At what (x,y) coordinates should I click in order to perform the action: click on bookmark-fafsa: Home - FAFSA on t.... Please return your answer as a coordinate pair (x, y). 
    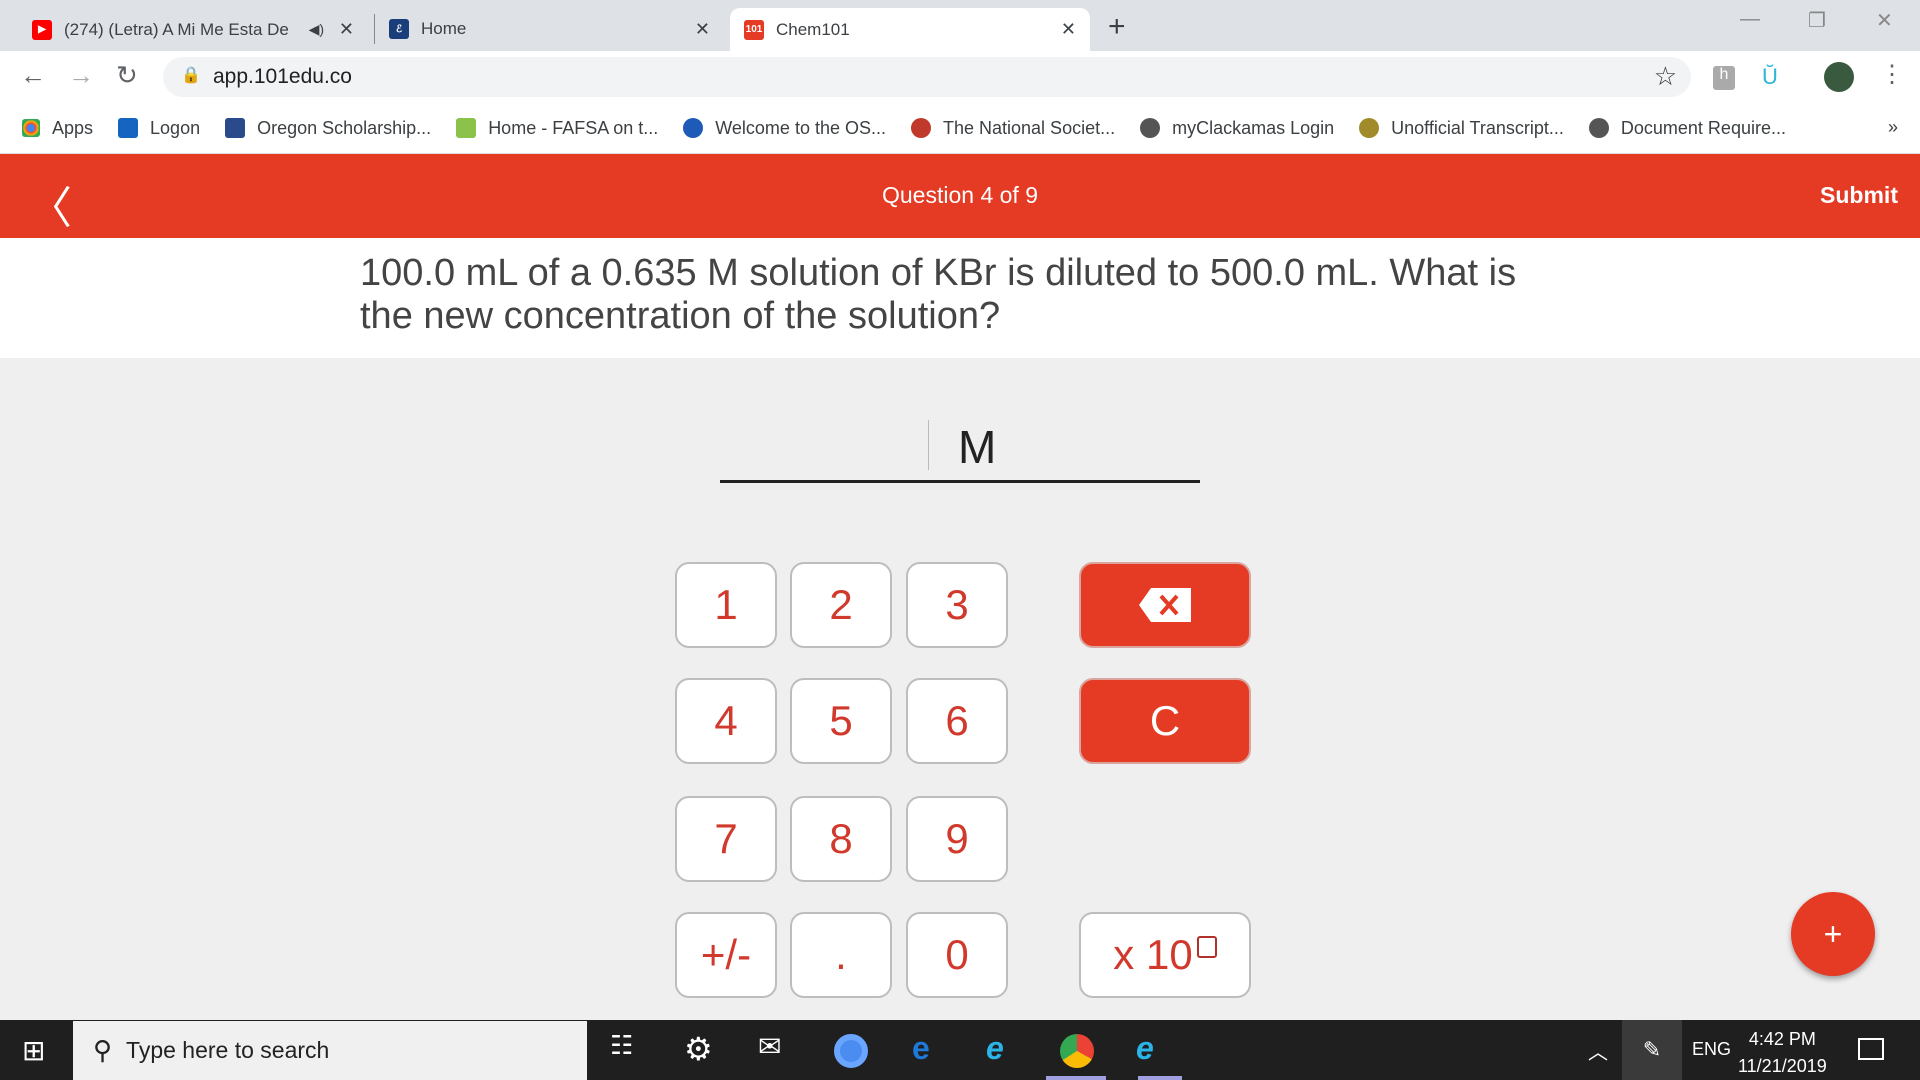
    Looking at the image, I should click on (557, 128).